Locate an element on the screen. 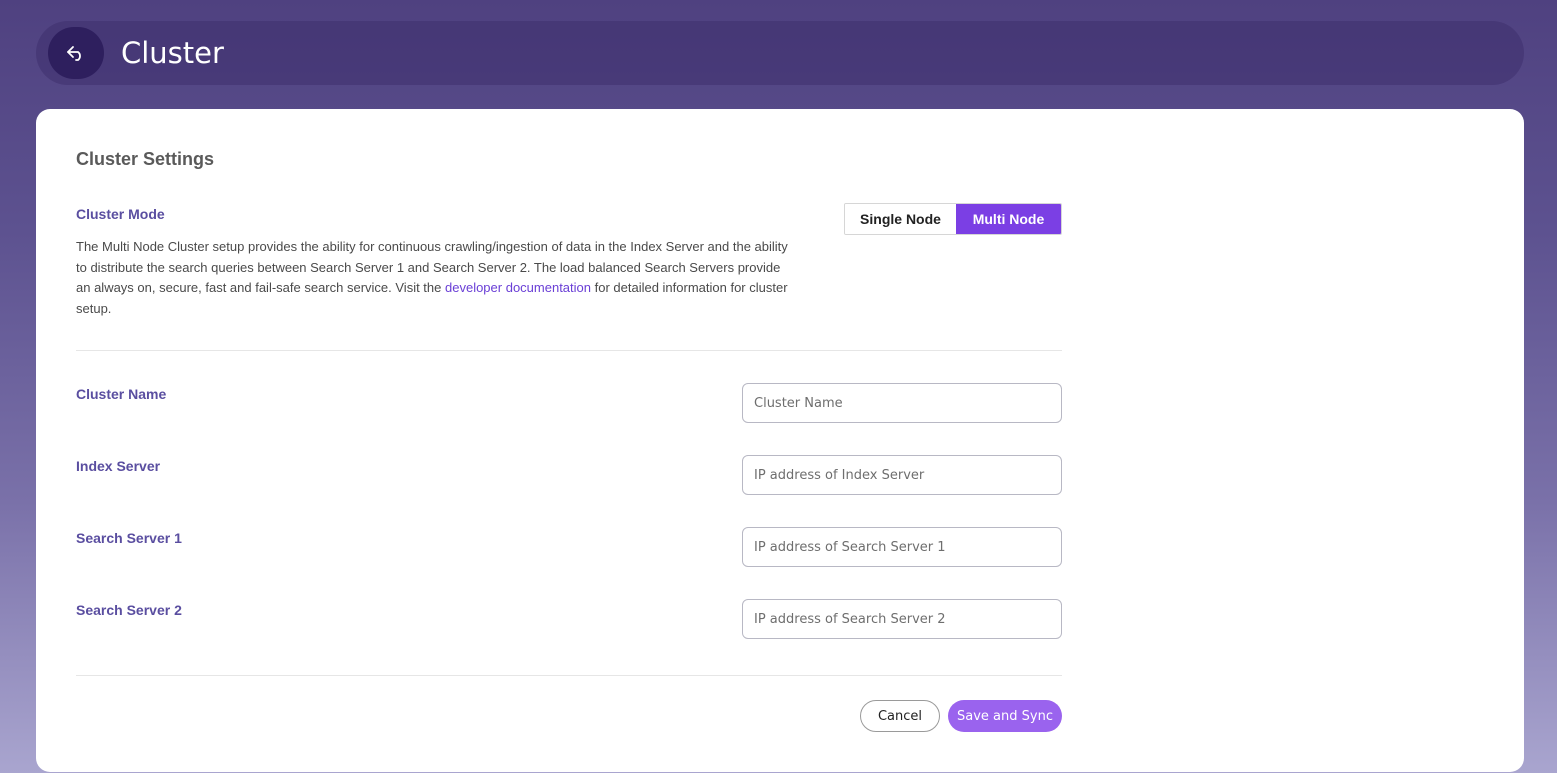 The height and width of the screenshot is (773, 1557). search-server-1-input is located at coordinates (902, 547).